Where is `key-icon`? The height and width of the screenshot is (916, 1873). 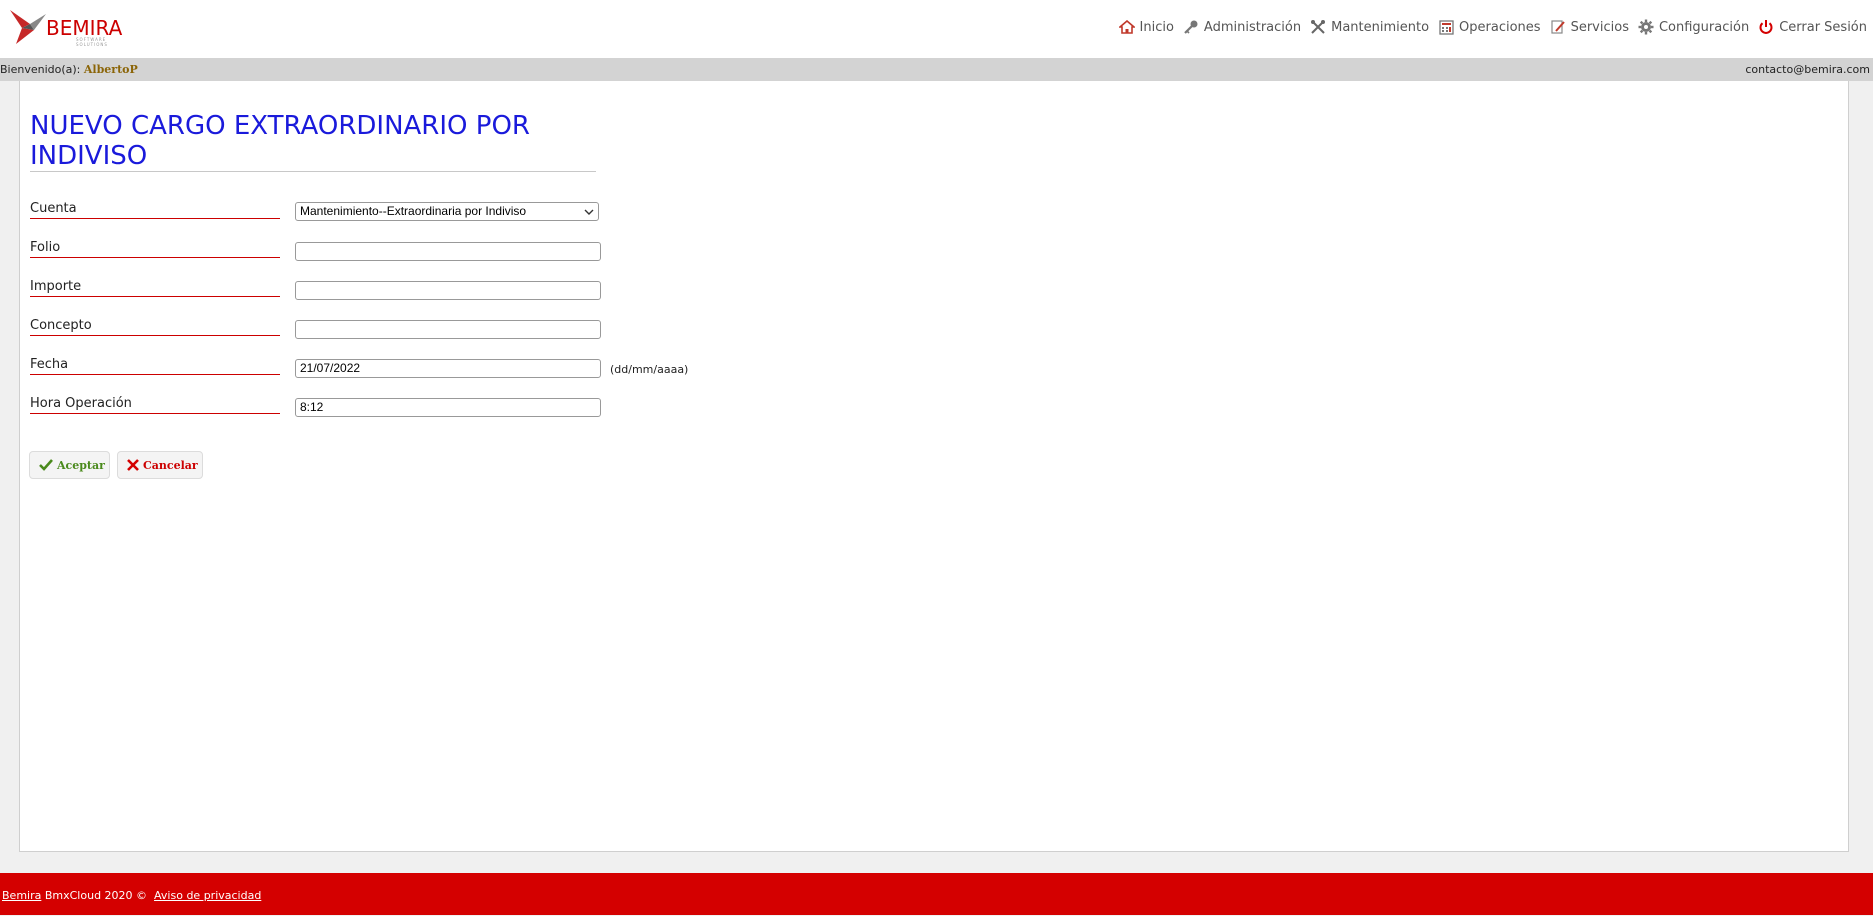
key-icon is located at coordinates (1191, 27).